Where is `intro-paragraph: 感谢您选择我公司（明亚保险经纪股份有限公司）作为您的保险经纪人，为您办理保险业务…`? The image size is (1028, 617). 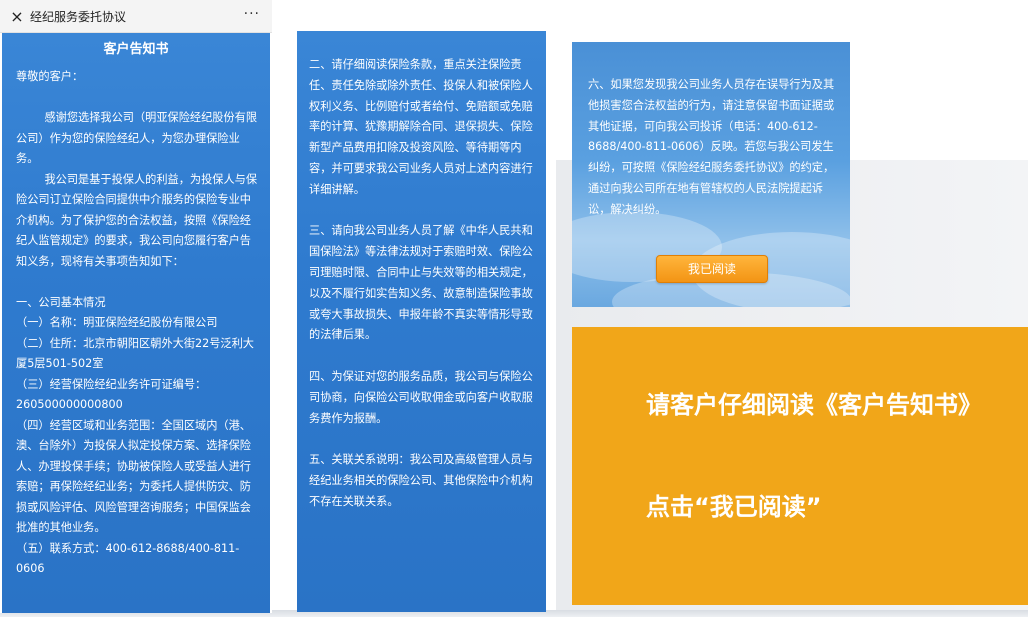 intro-paragraph: 感谢您选择我公司（明亚保险经纪股份有限公司）作为您的保险经纪人，为您办理保险业务… is located at coordinates (137, 138).